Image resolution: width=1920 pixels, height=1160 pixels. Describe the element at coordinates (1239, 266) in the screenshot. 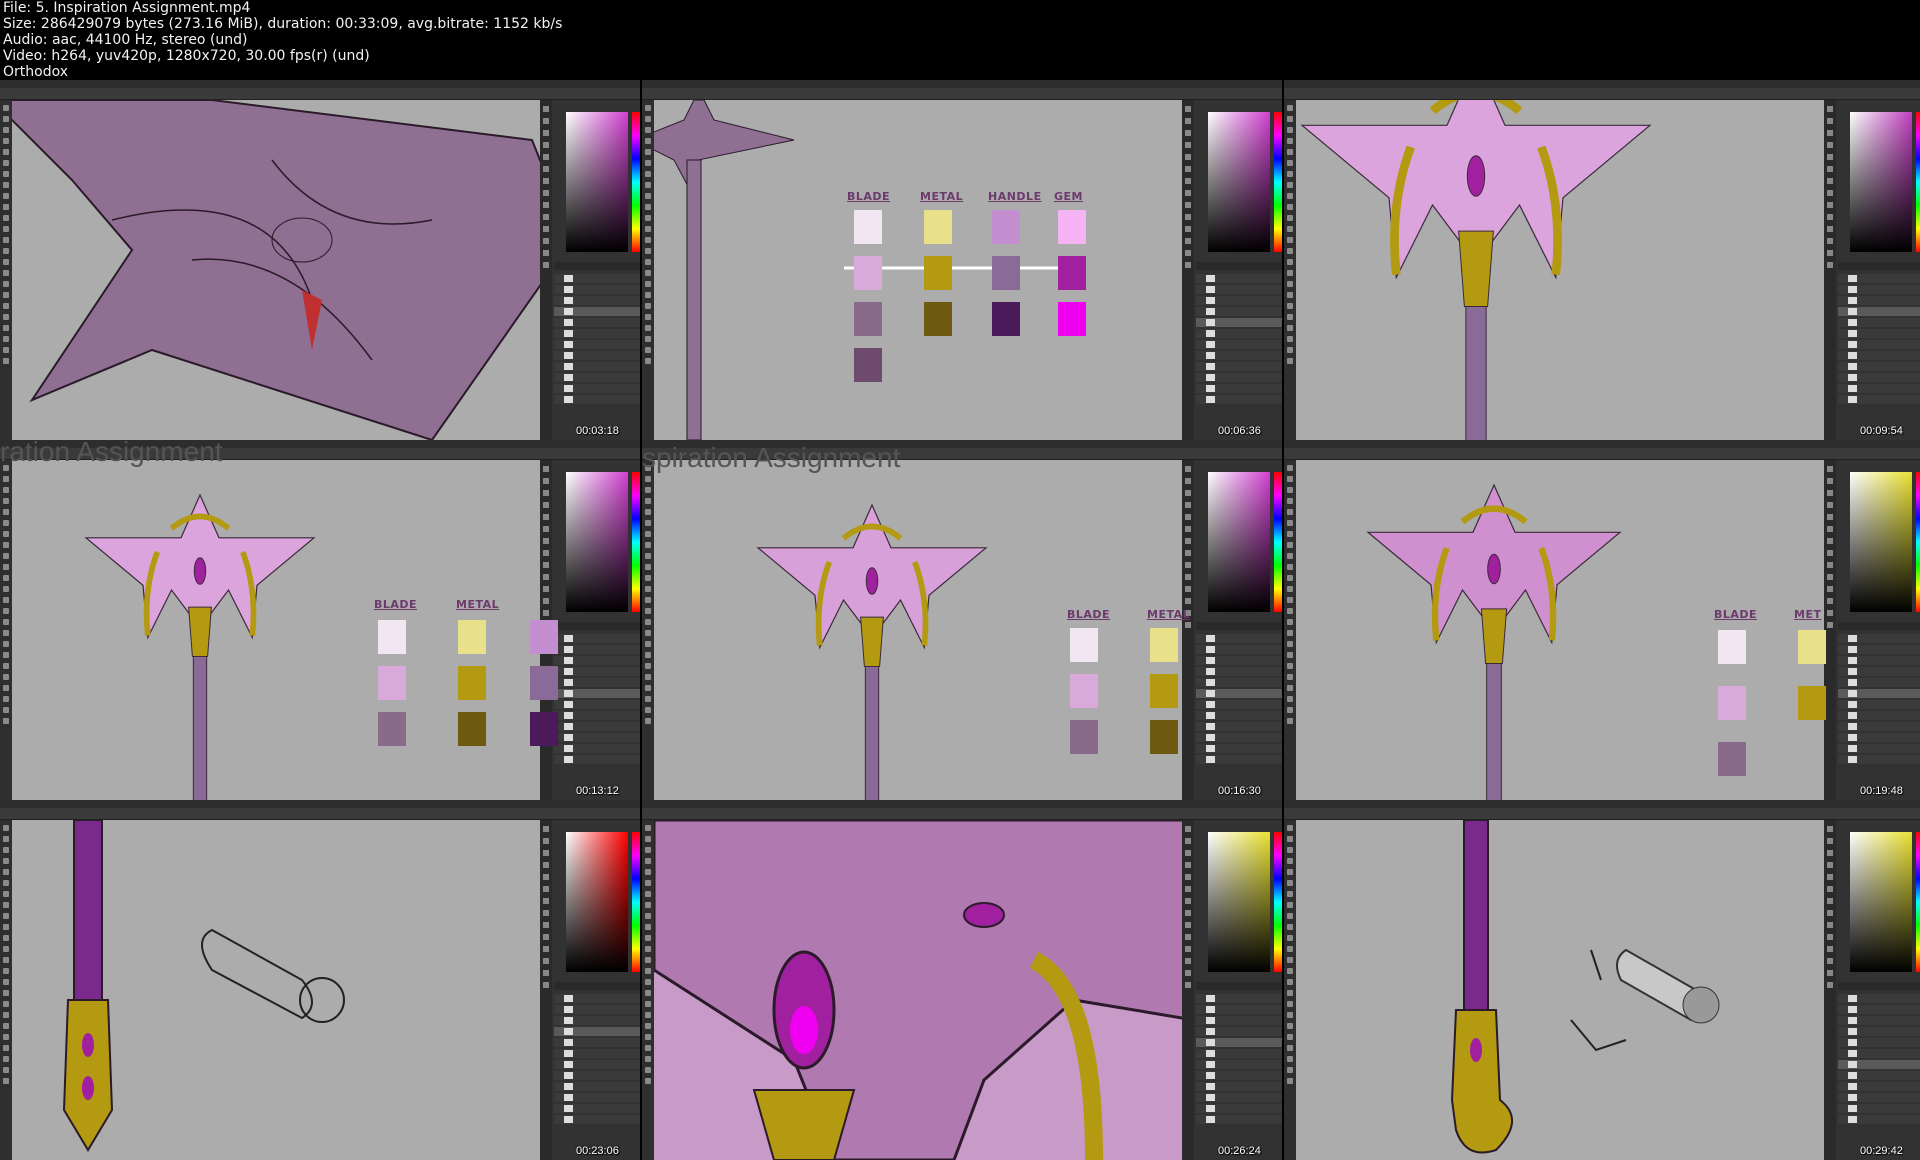

I see `layers-panel-tabs` at that location.